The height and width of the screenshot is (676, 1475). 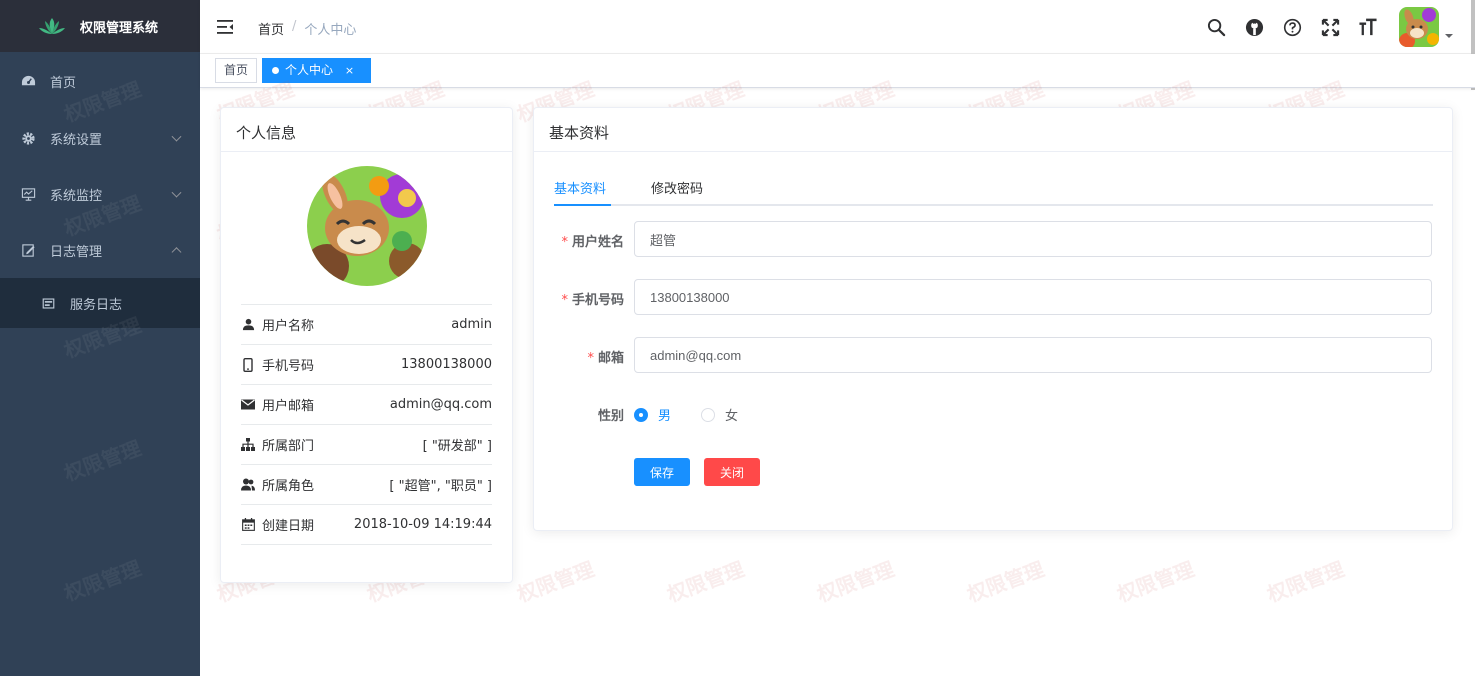 What do you see at coordinates (662, 472) in the screenshot?
I see `save-button: 保存` at bounding box center [662, 472].